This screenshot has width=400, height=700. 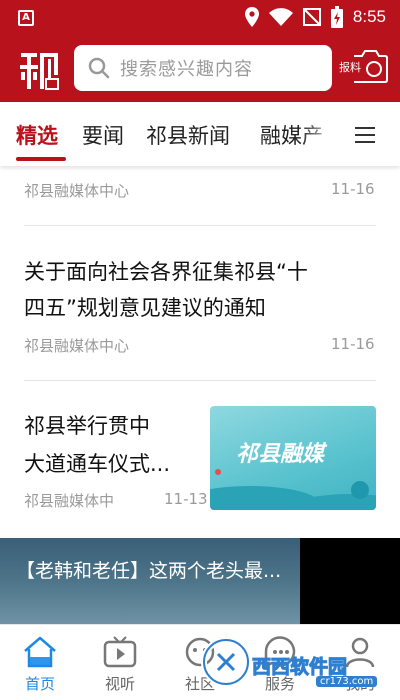 I want to click on watermark-text: 西西软件园, so click(x=299, y=667).